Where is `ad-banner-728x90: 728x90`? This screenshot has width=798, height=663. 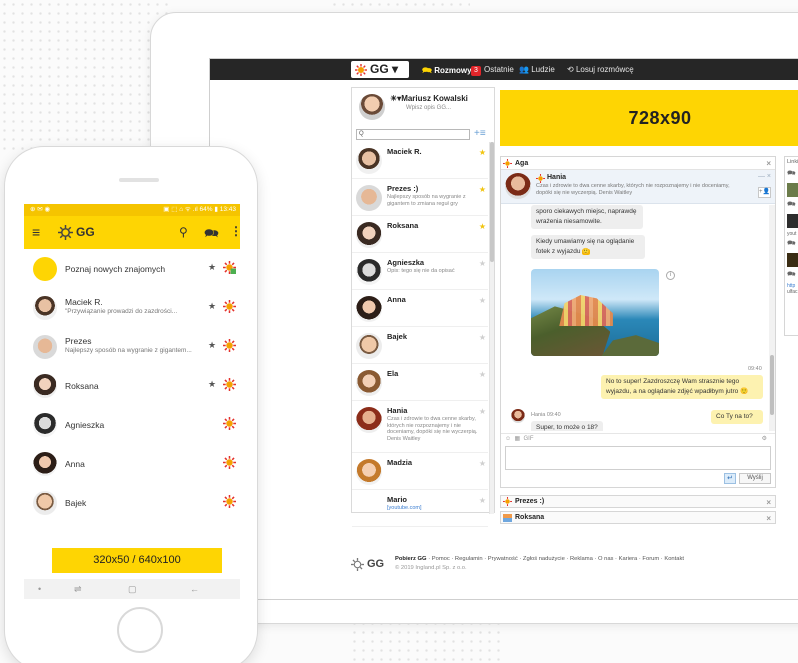 ad-banner-728x90: 728x90 is located at coordinates (649, 118).